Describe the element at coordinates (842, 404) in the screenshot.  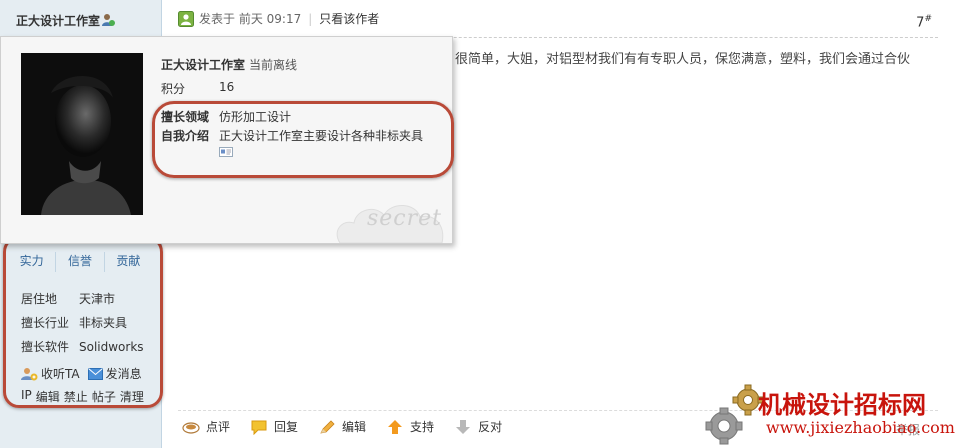
I see `watermark-chinese: 机械设计招标网` at that location.